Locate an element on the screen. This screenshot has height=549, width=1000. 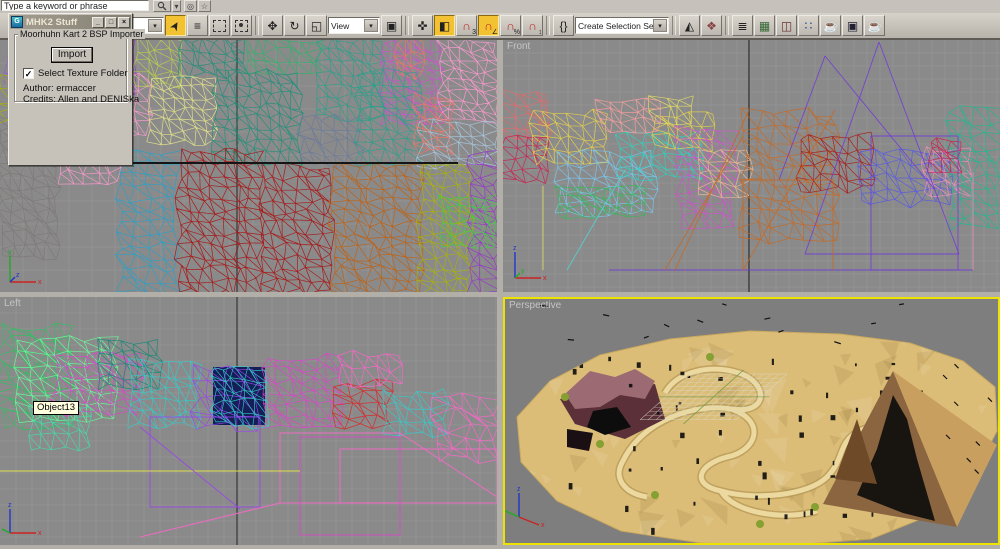
favorites-star-icon: ☆ is located at coordinates (204, 6).